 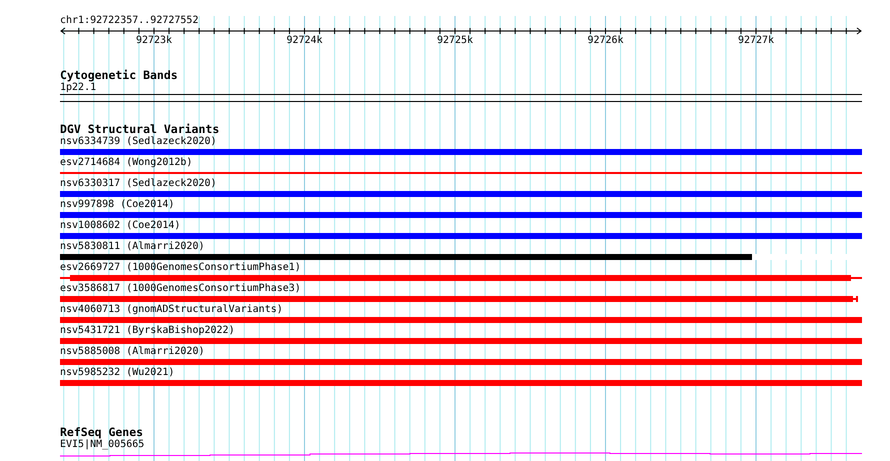 I want to click on variant-label: nsv5830811 (Almarri2020), so click(x=132, y=246).